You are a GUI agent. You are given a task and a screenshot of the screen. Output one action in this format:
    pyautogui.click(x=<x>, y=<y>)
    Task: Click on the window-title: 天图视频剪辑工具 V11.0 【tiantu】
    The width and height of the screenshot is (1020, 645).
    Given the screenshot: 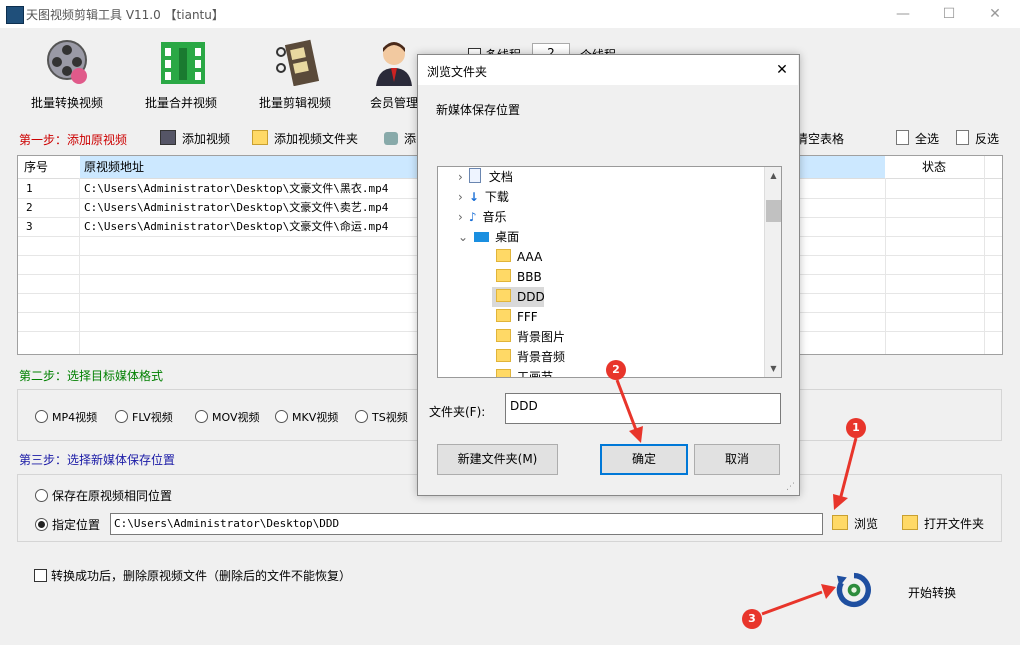 What is the action you would take?
    pyautogui.click(x=125, y=15)
    